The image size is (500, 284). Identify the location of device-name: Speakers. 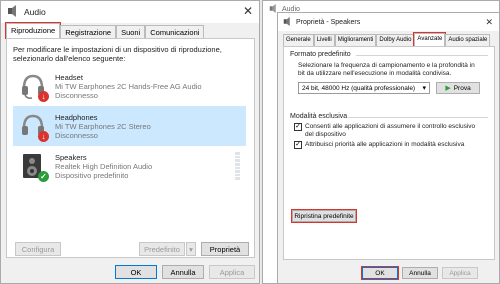
(71, 157).